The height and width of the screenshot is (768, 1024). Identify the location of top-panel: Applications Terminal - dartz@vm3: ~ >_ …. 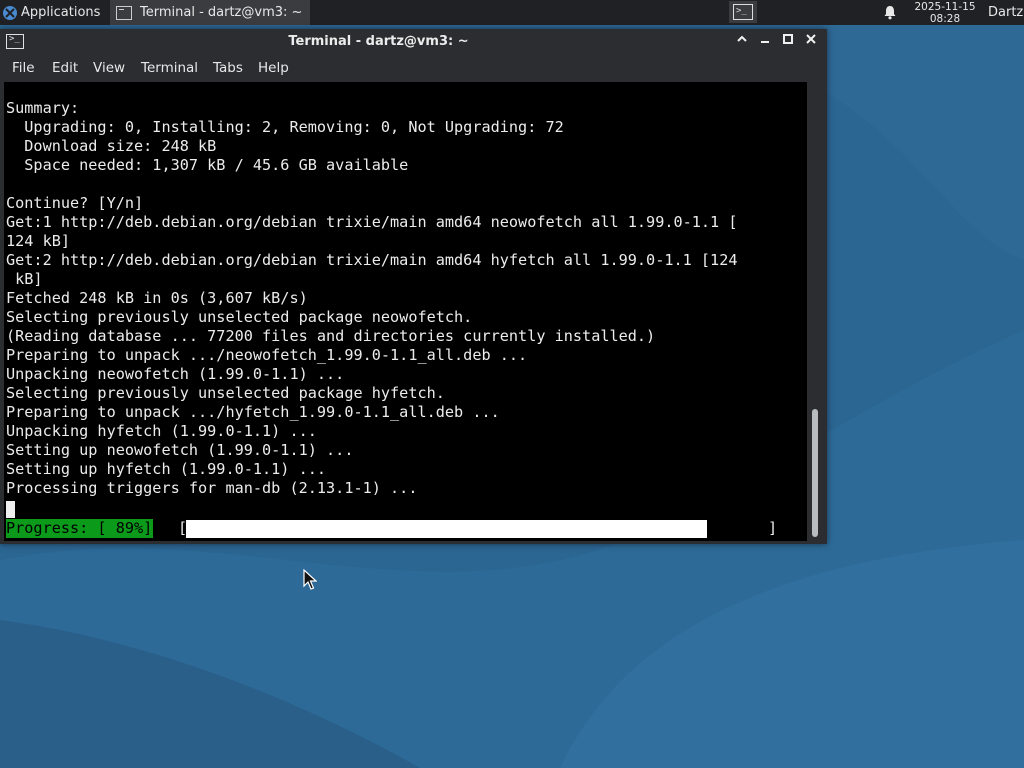
(512, 12).